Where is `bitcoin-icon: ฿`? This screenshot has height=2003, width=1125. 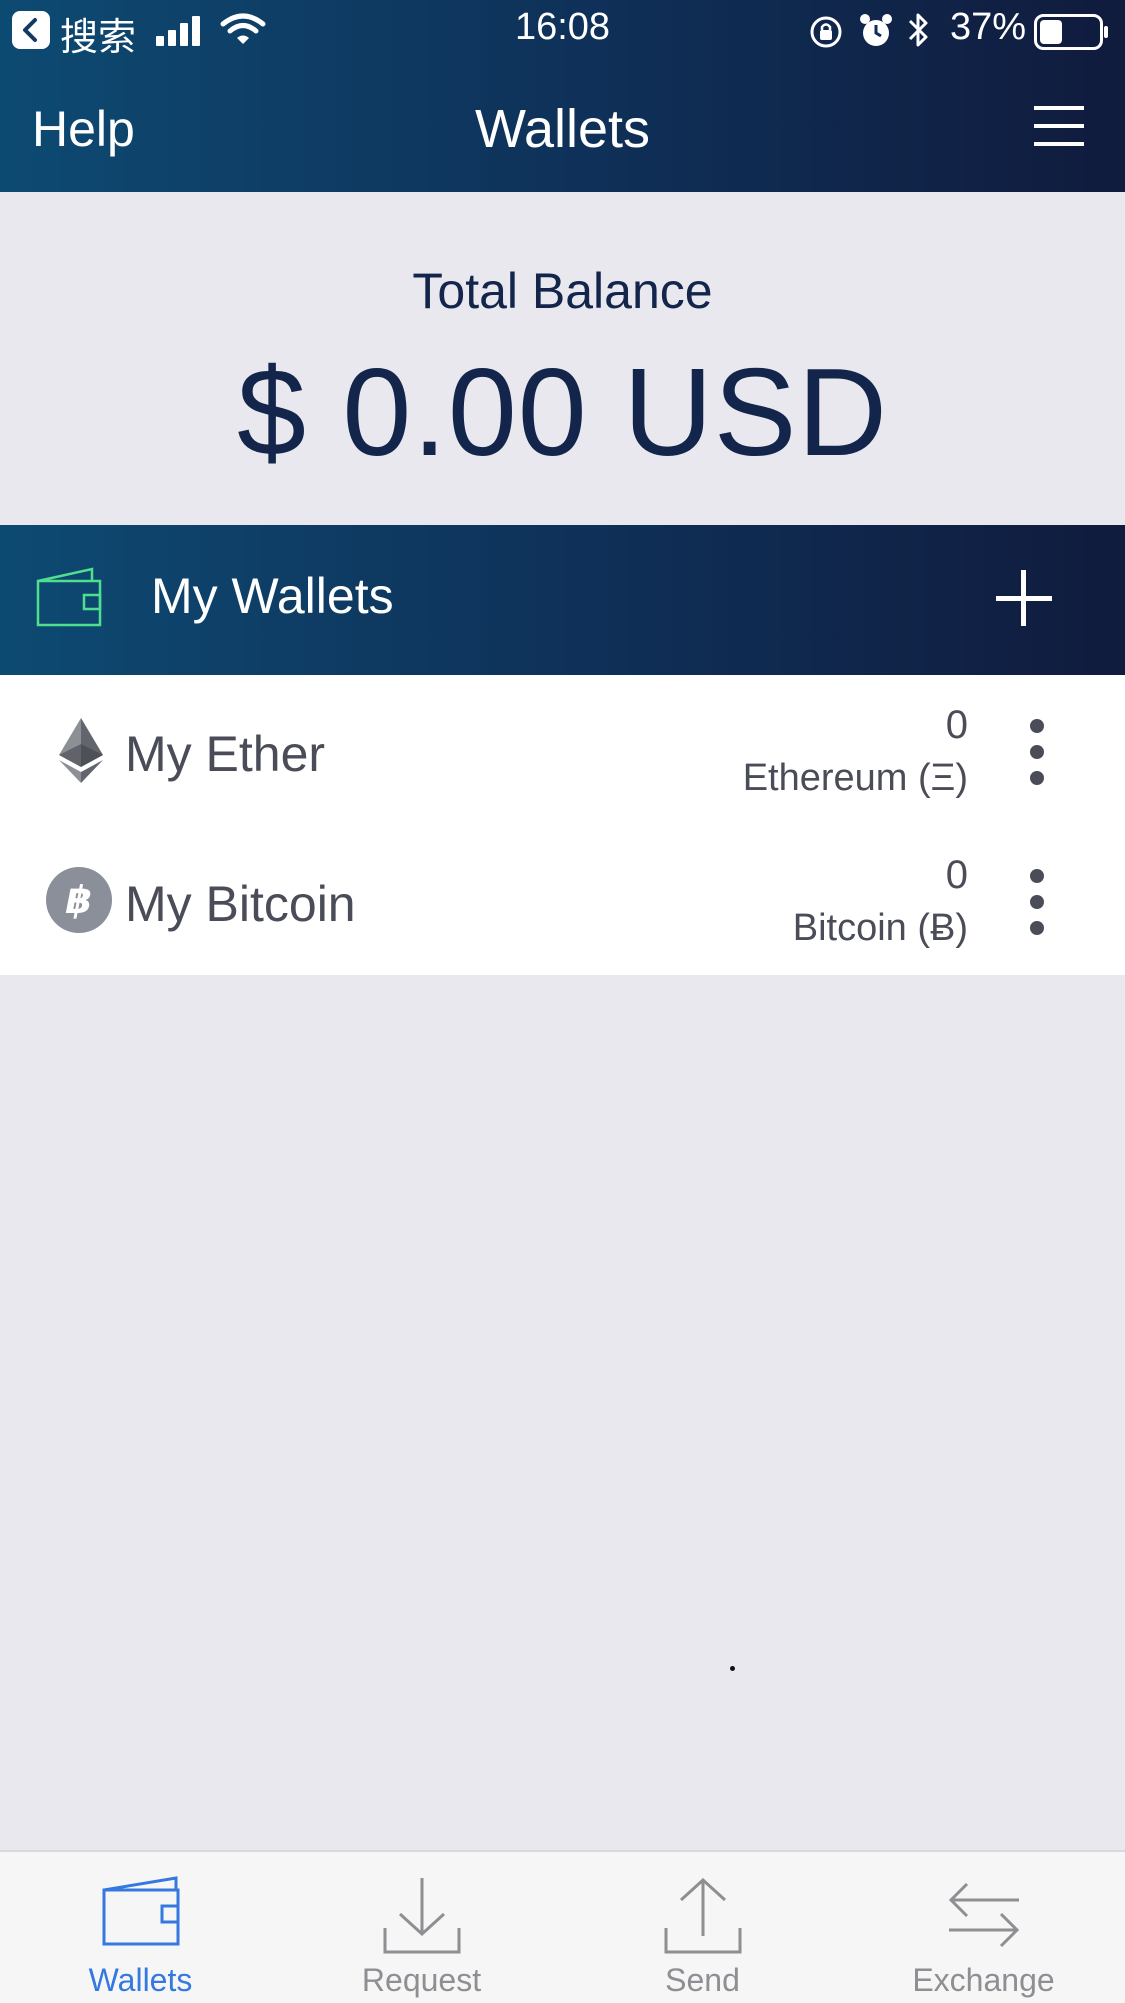
bitcoin-icon: ฿ is located at coordinates (79, 900).